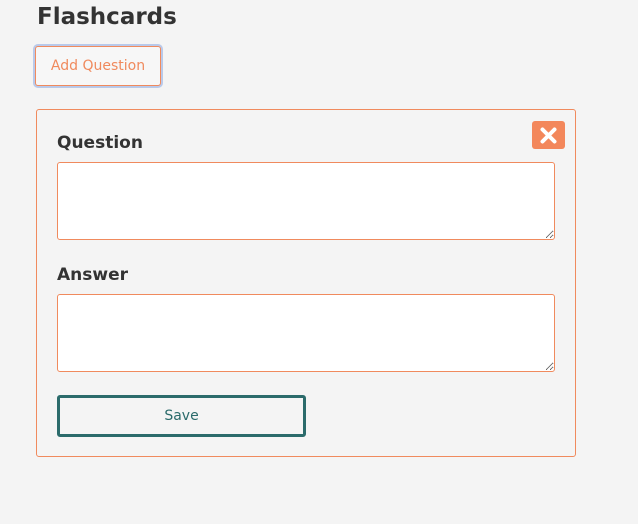 The image size is (638, 524). What do you see at coordinates (306, 201) in the screenshot?
I see `question-input` at bounding box center [306, 201].